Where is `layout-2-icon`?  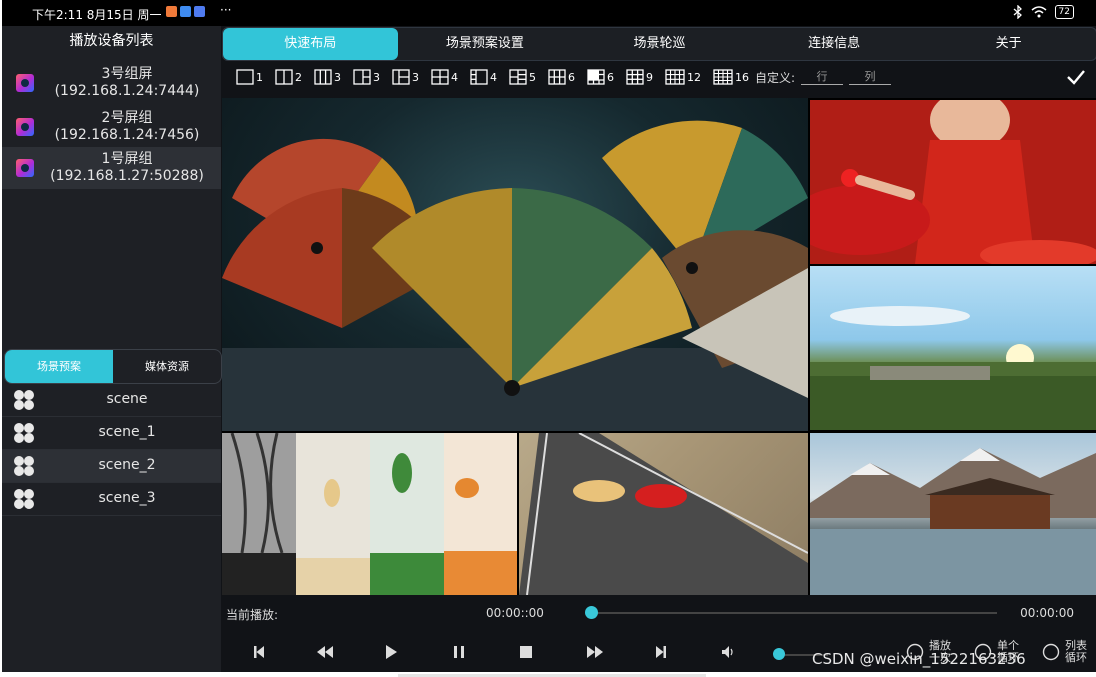 layout-2-icon is located at coordinates (284, 77).